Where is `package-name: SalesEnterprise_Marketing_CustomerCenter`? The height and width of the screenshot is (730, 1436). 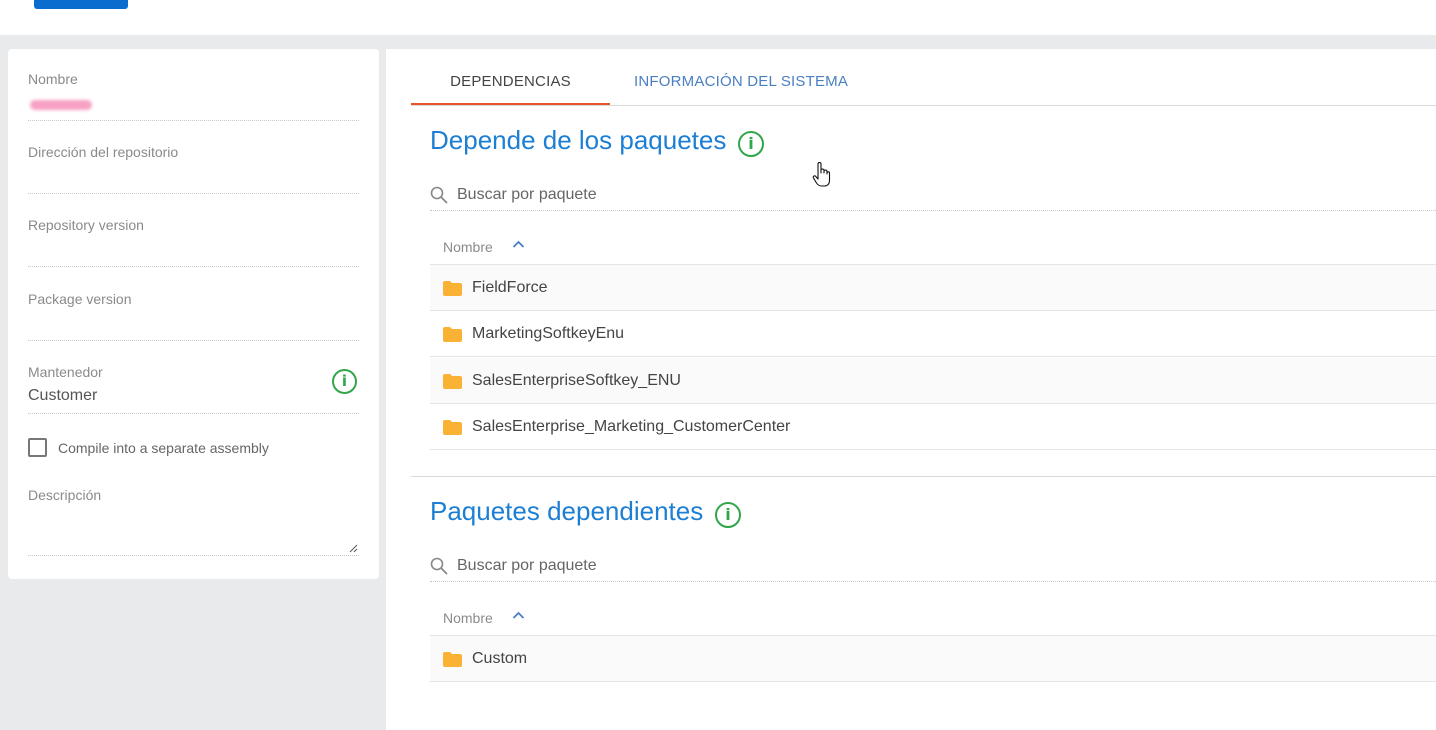 package-name: SalesEnterprise_Marketing_CustomerCenter is located at coordinates (631, 426).